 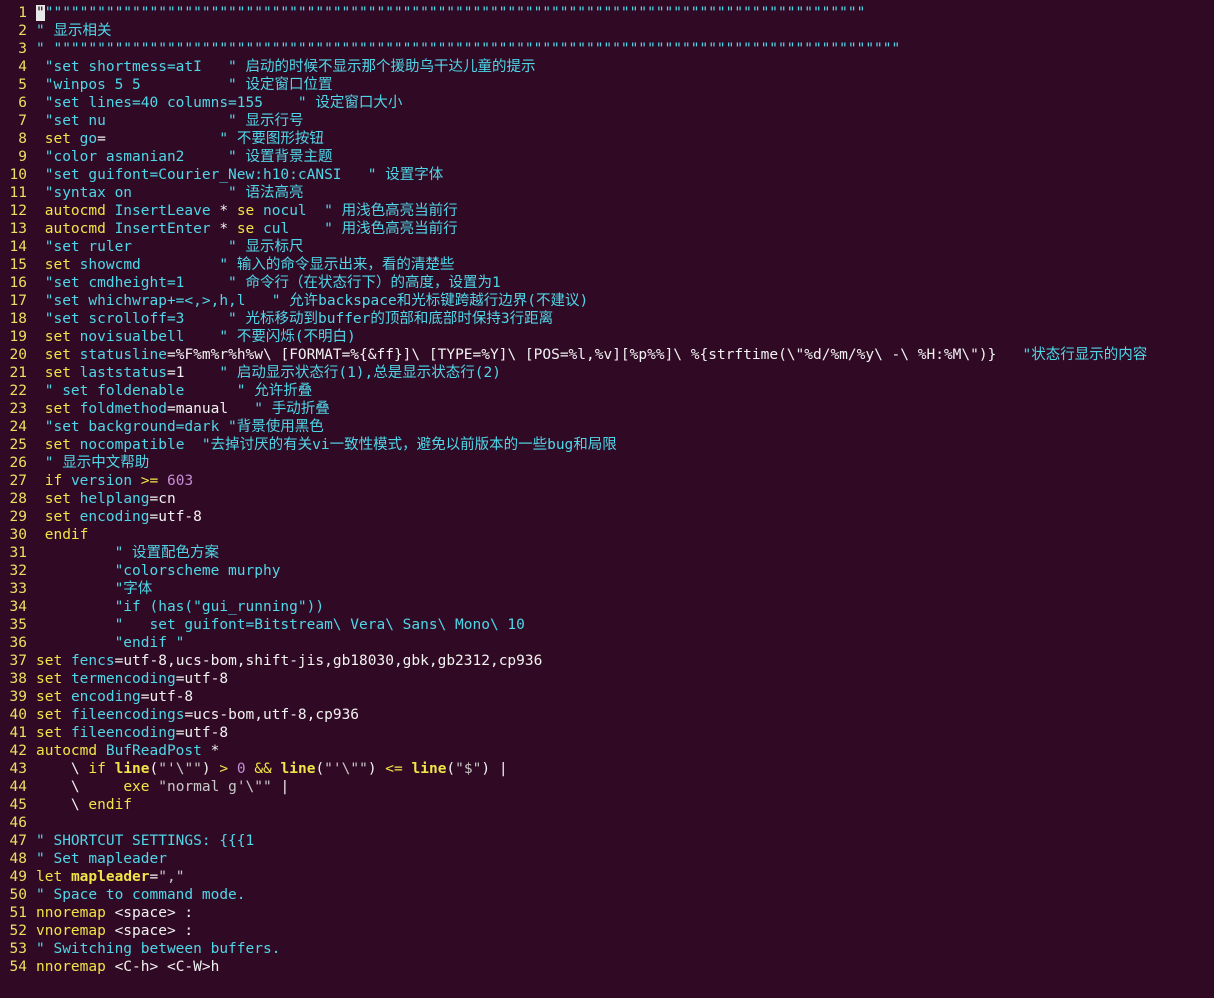 What do you see at coordinates (607, 265) in the screenshot?
I see `code-line: 15 set showcmd " 输入的命令显示出来，看的清楚些` at bounding box center [607, 265].